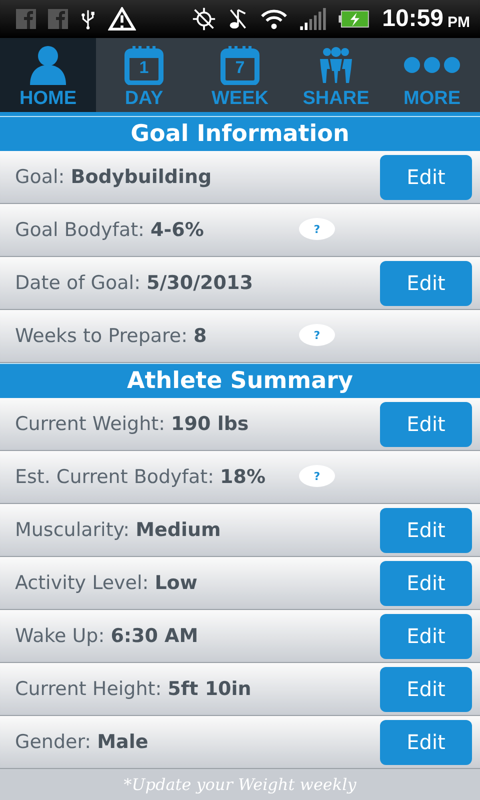 The height and width of the screenshot is (800, 480). I want to click on section-header: Athlete Summary, so click(240, 380).